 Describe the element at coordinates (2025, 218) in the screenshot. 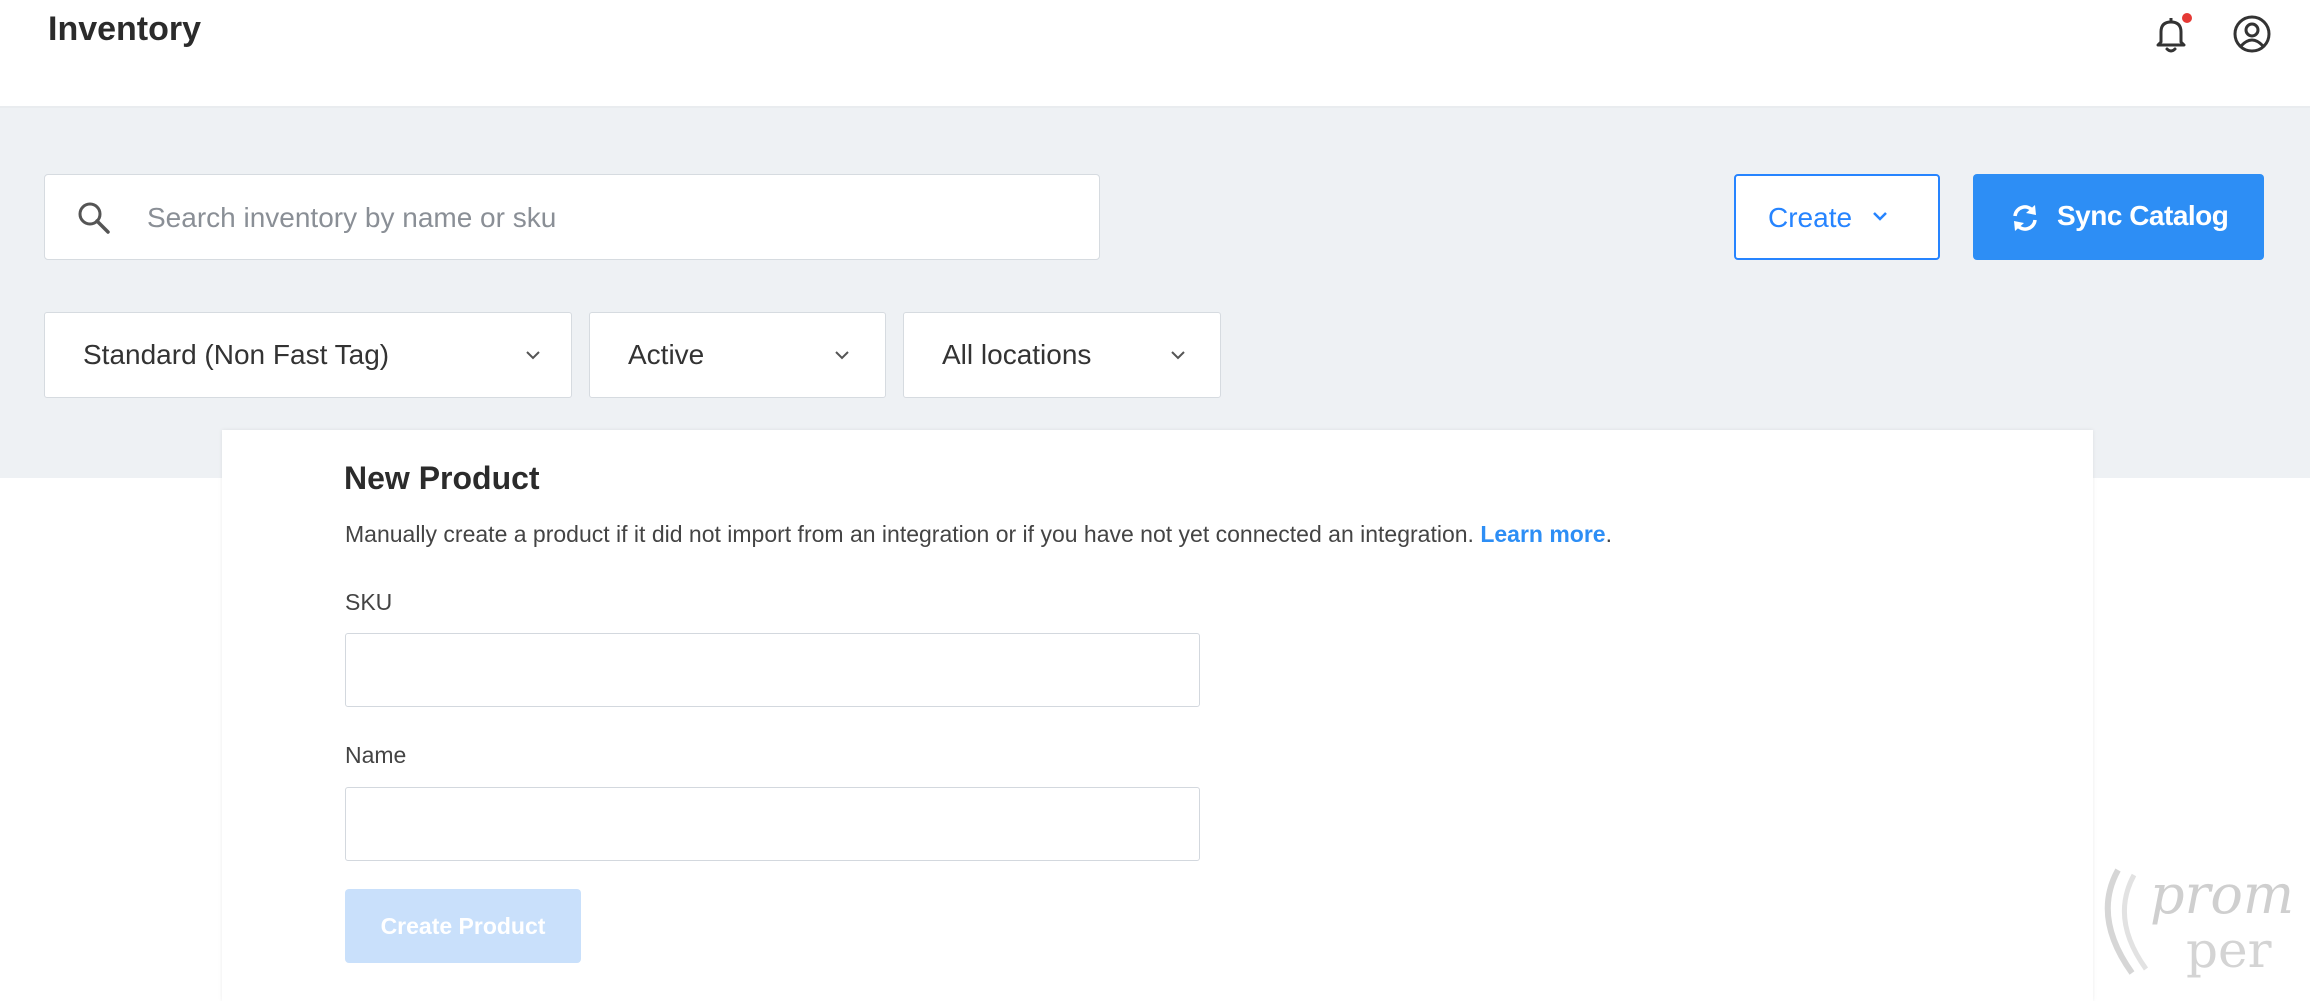

I see `sync-icon` at that location.